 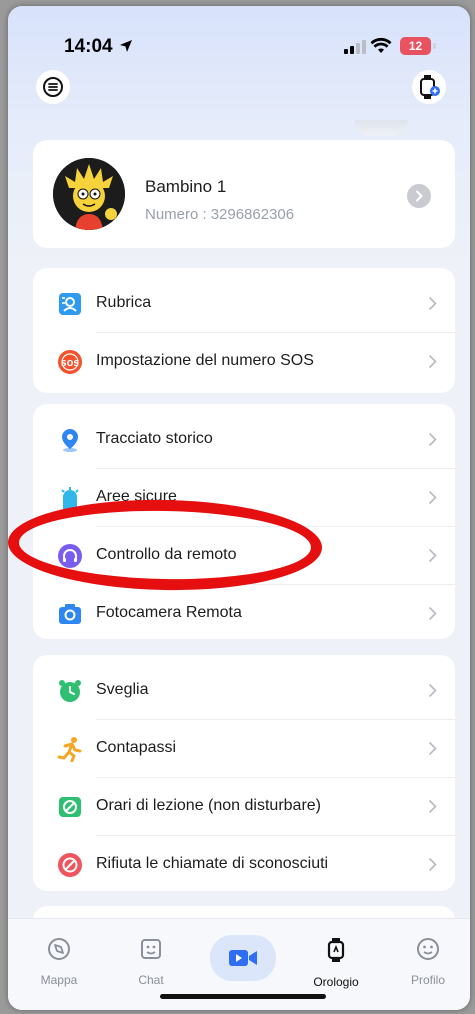 I want to click on child-profile-card: Bambino 1 Numero : 3296862306, so click(x=244, y=194).